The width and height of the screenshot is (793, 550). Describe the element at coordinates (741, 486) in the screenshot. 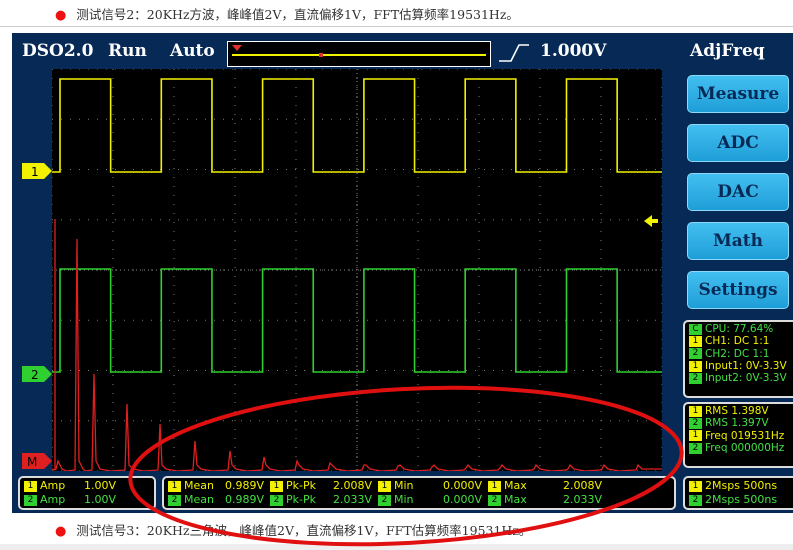

I see `rate-row: 1 2Msps 500ns` at that location.